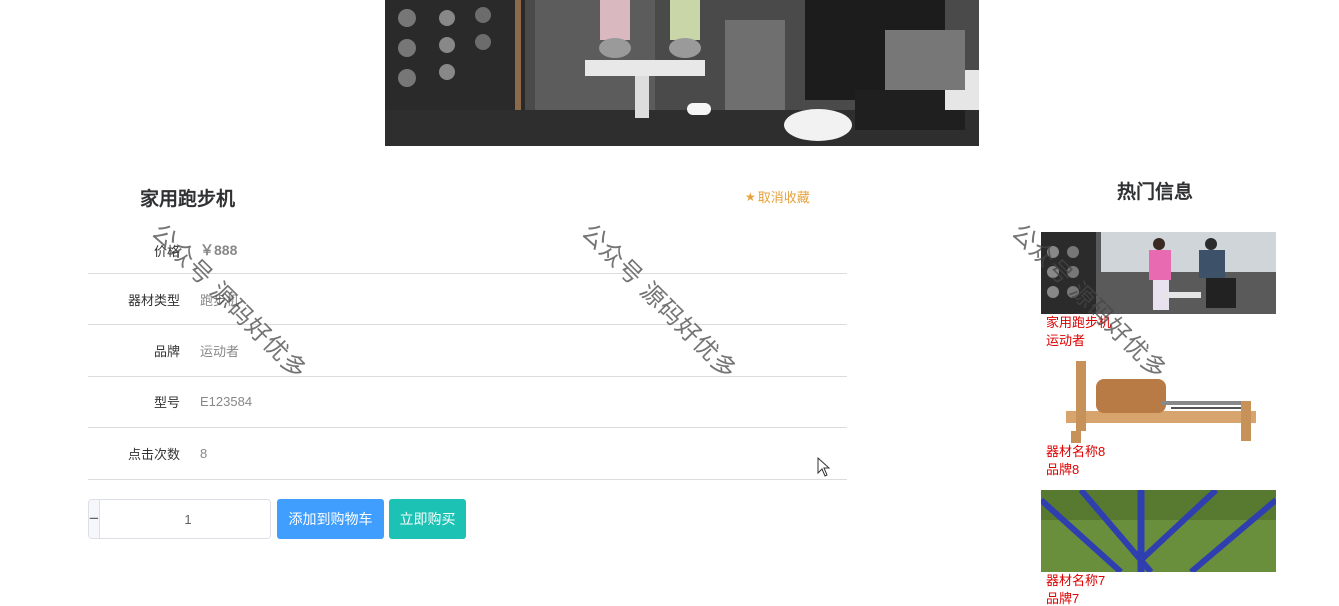  I want to click on hot-item: 家用跑步机 运动者, so click(1158, 291).